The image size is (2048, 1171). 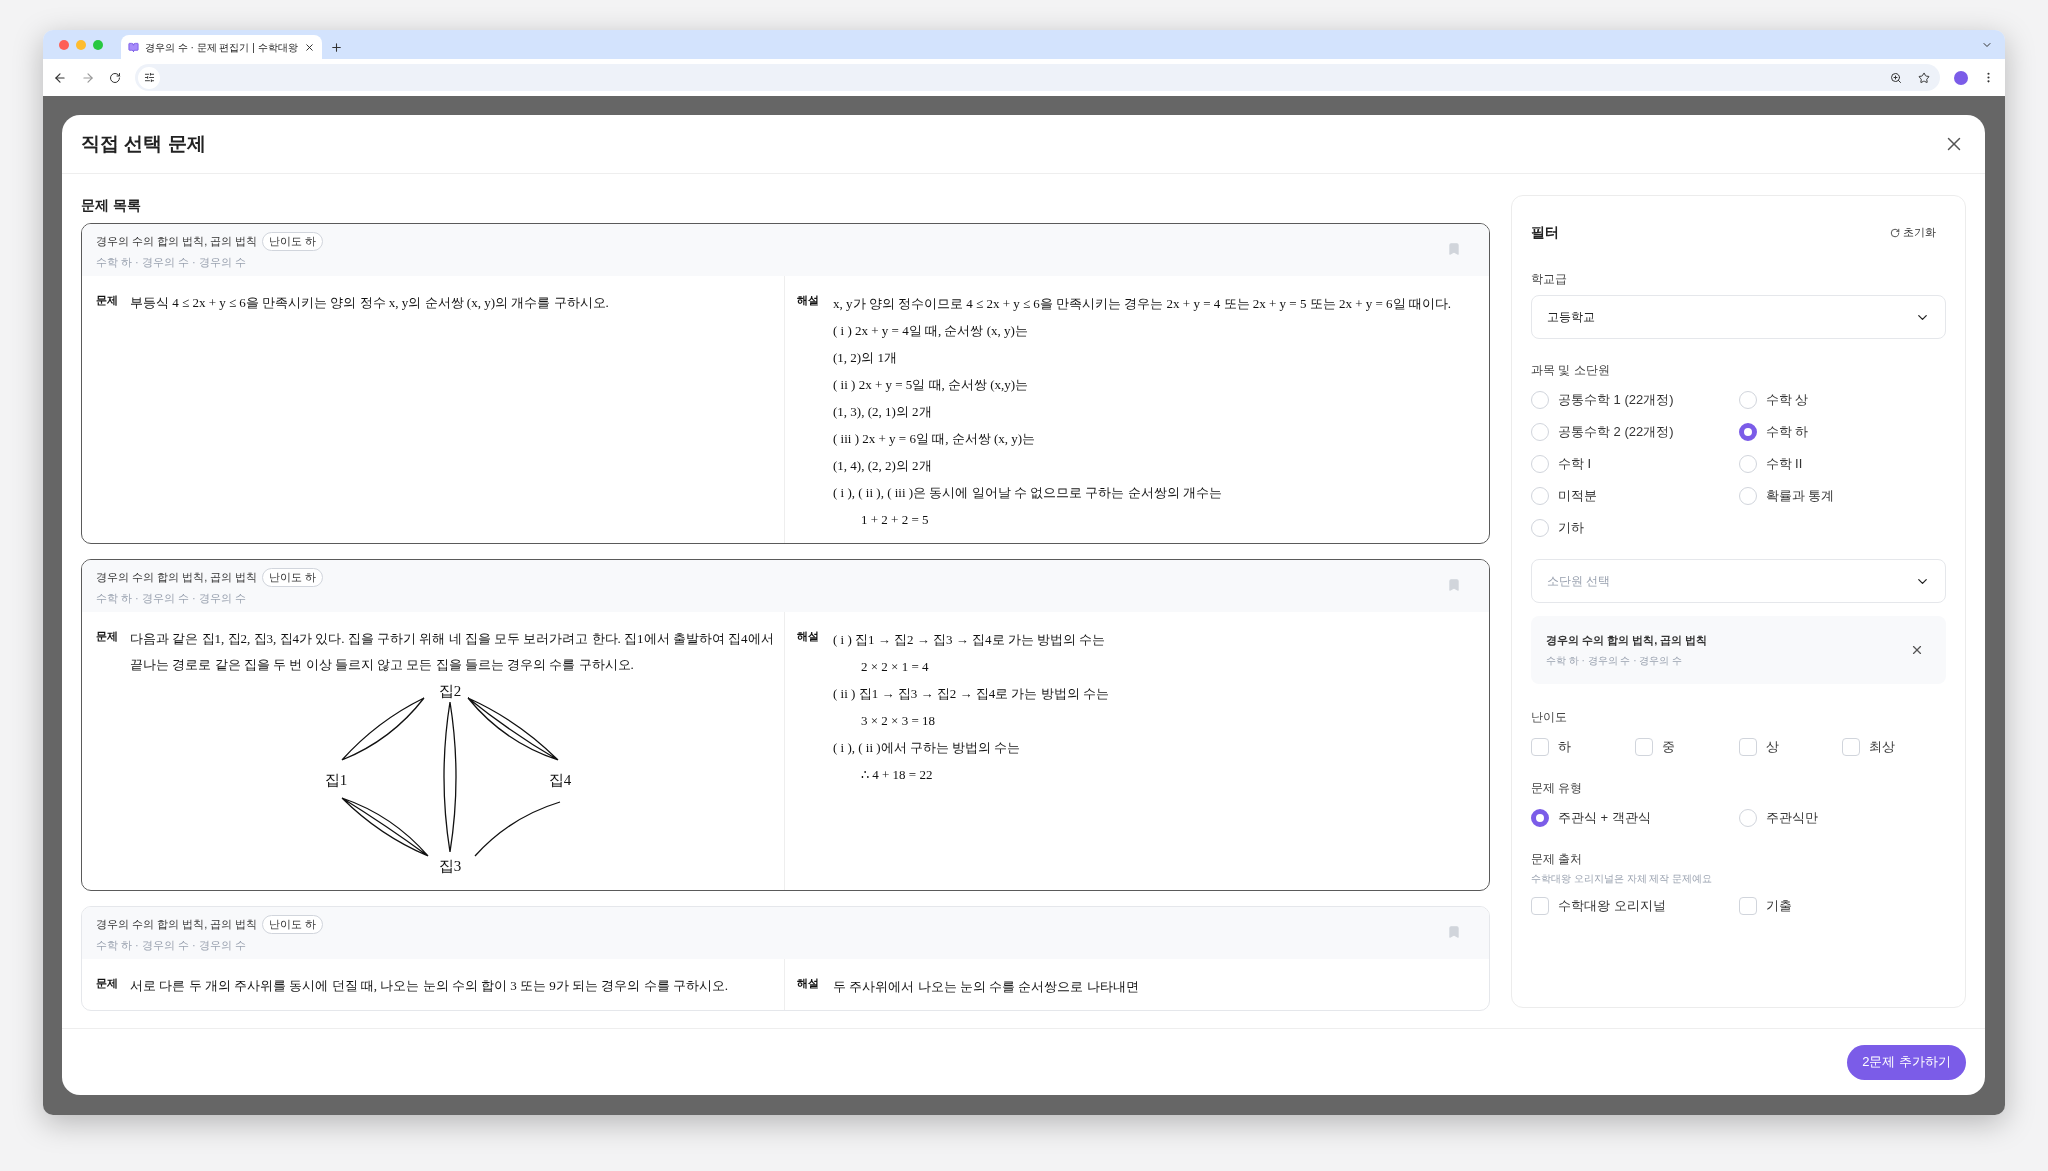 I want to click on solution-line: (1, 2)의 1개, so click(x=865, y=358).